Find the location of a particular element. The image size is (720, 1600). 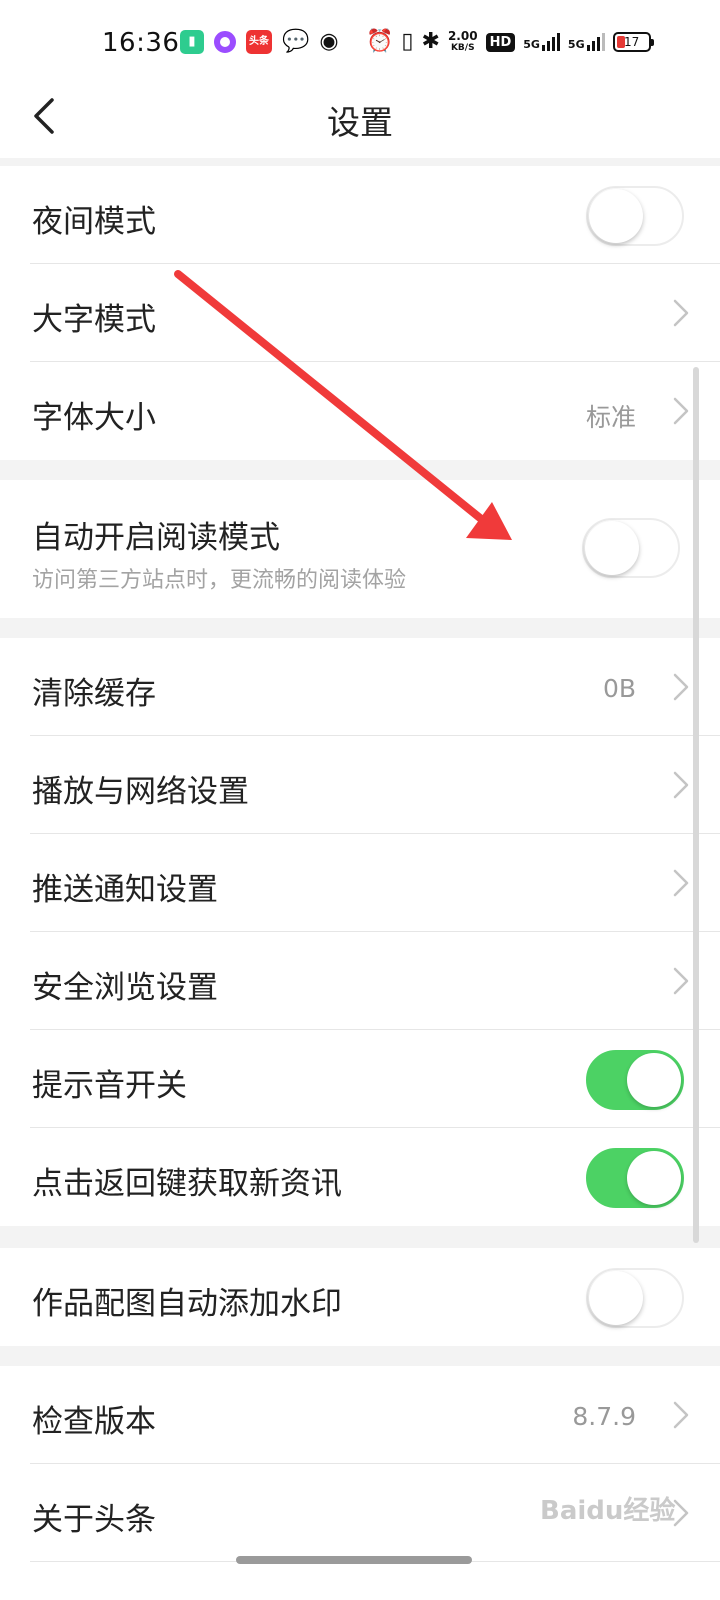

clear-cache-label: 清除缓存 is located at coordinates (94, 694).